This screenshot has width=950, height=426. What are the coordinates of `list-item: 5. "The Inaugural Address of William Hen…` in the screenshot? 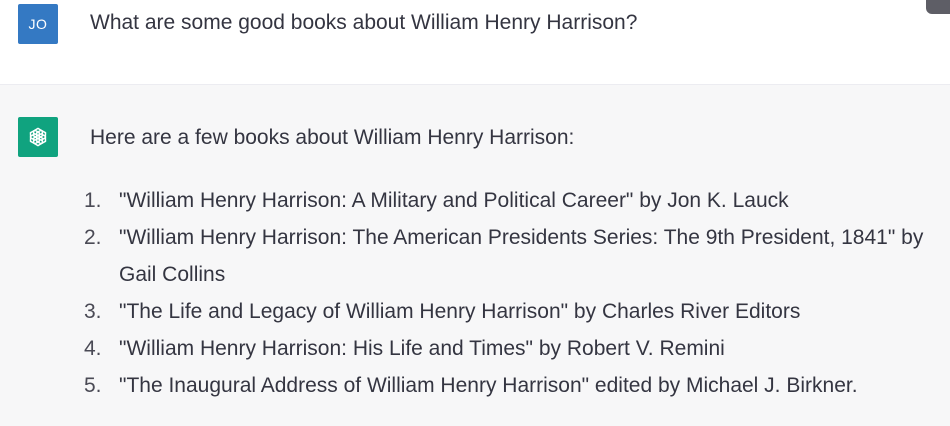 It's located at (517, 385).